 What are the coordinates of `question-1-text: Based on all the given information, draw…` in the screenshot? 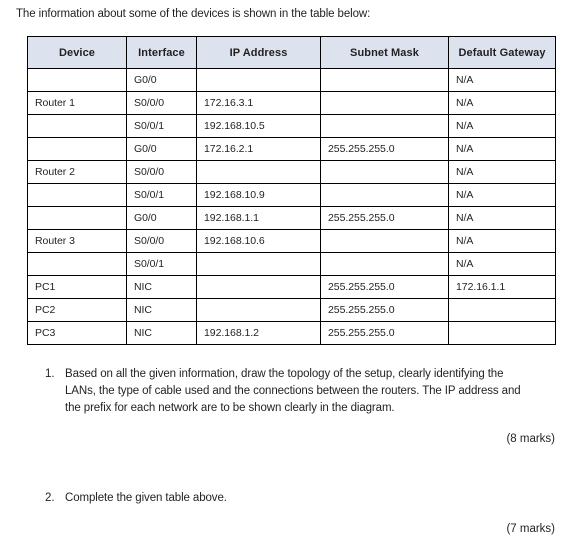 It's located at (293, 391).